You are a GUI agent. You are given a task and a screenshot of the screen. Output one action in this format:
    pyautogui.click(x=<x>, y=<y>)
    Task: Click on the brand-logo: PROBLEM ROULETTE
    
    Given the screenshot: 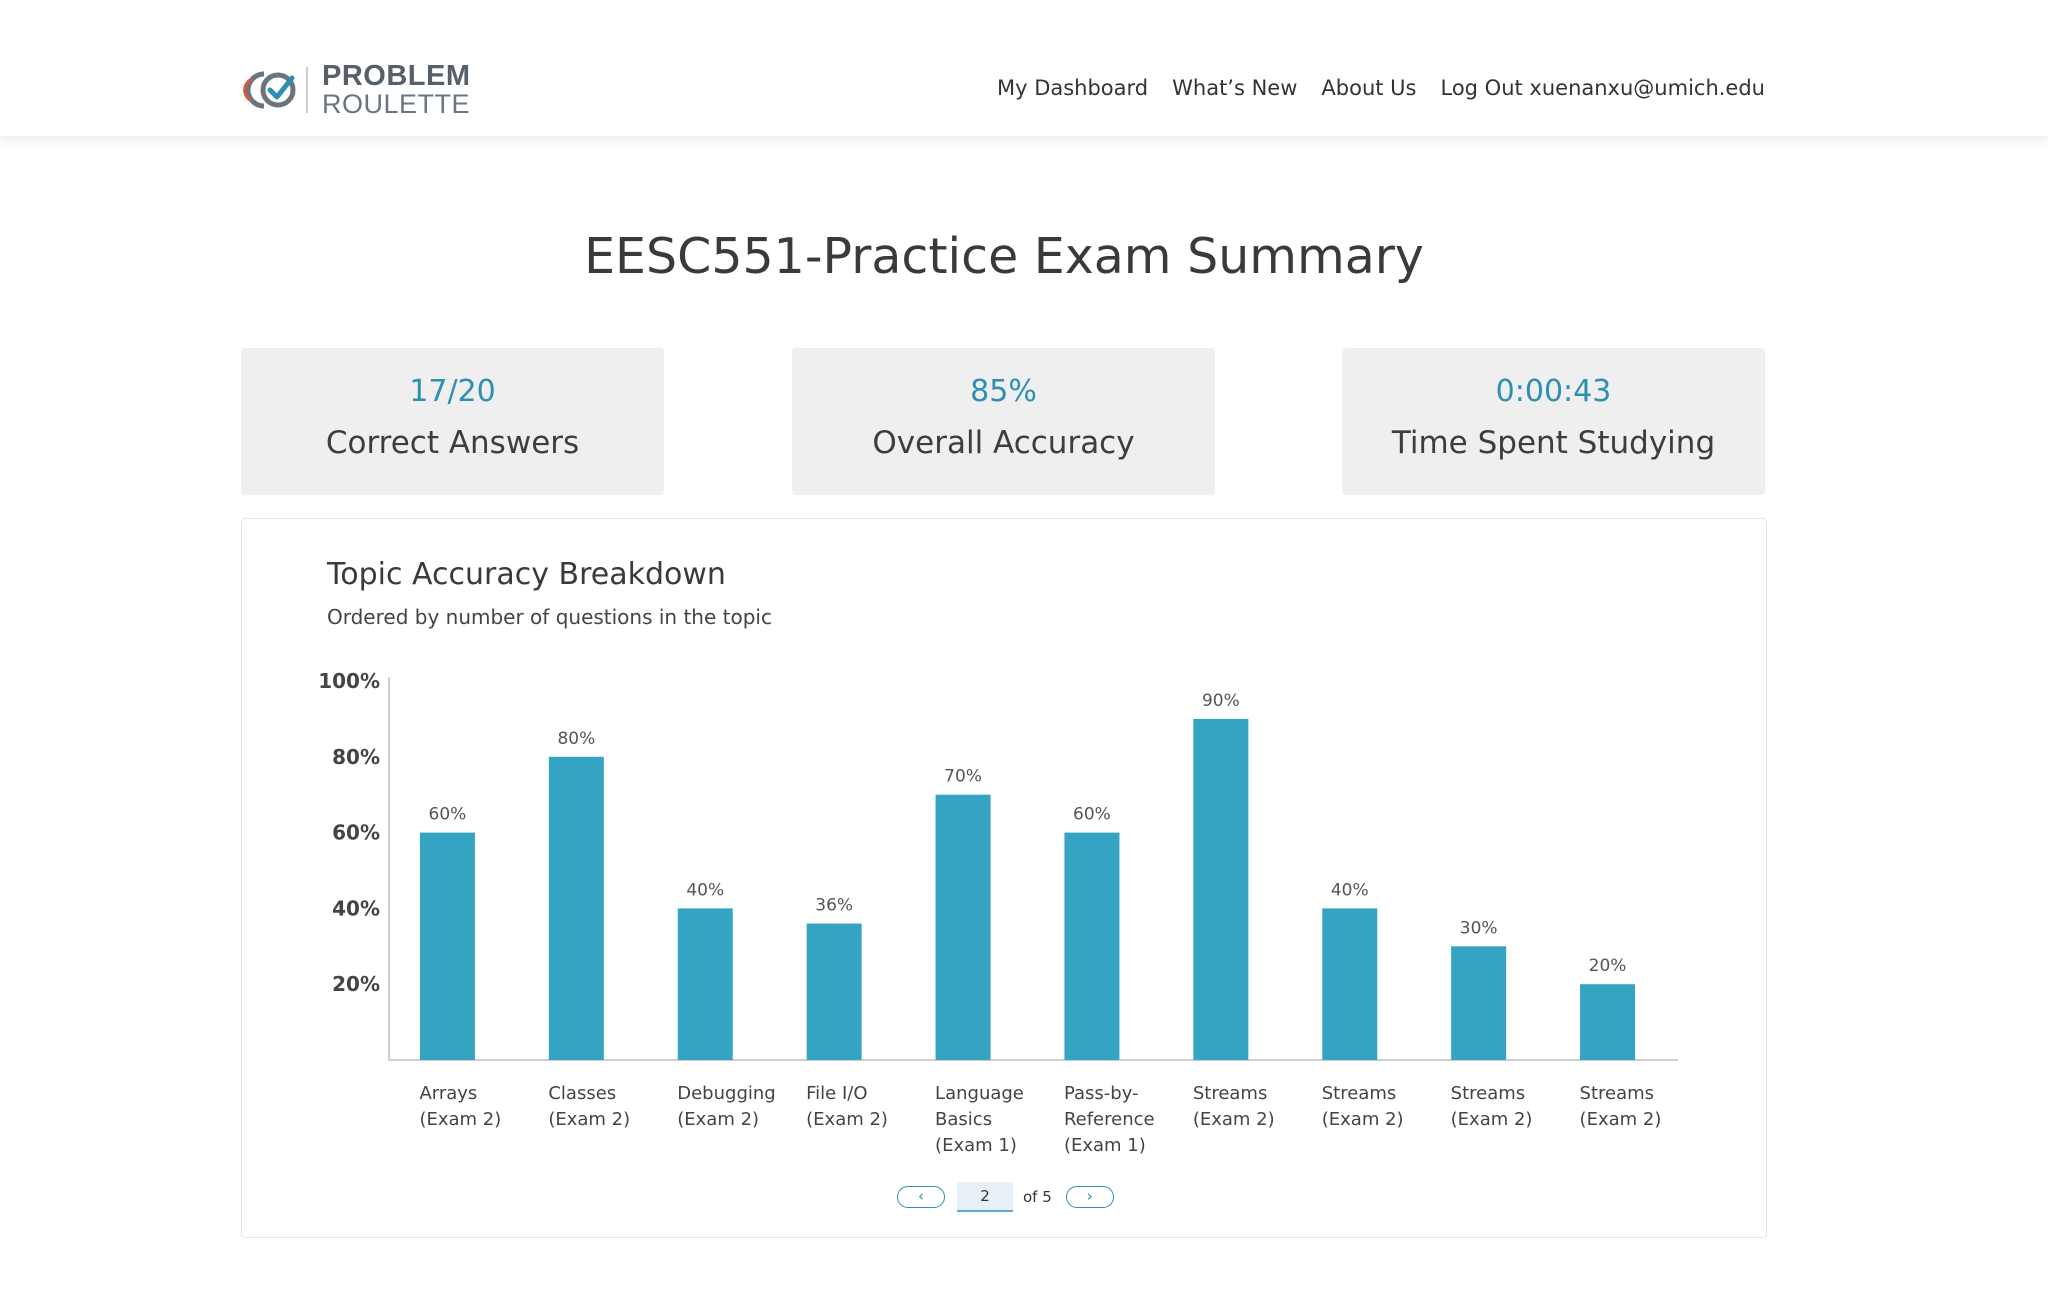 What is the action you would take?
    pyautogui.click(x=355, y=90)
    